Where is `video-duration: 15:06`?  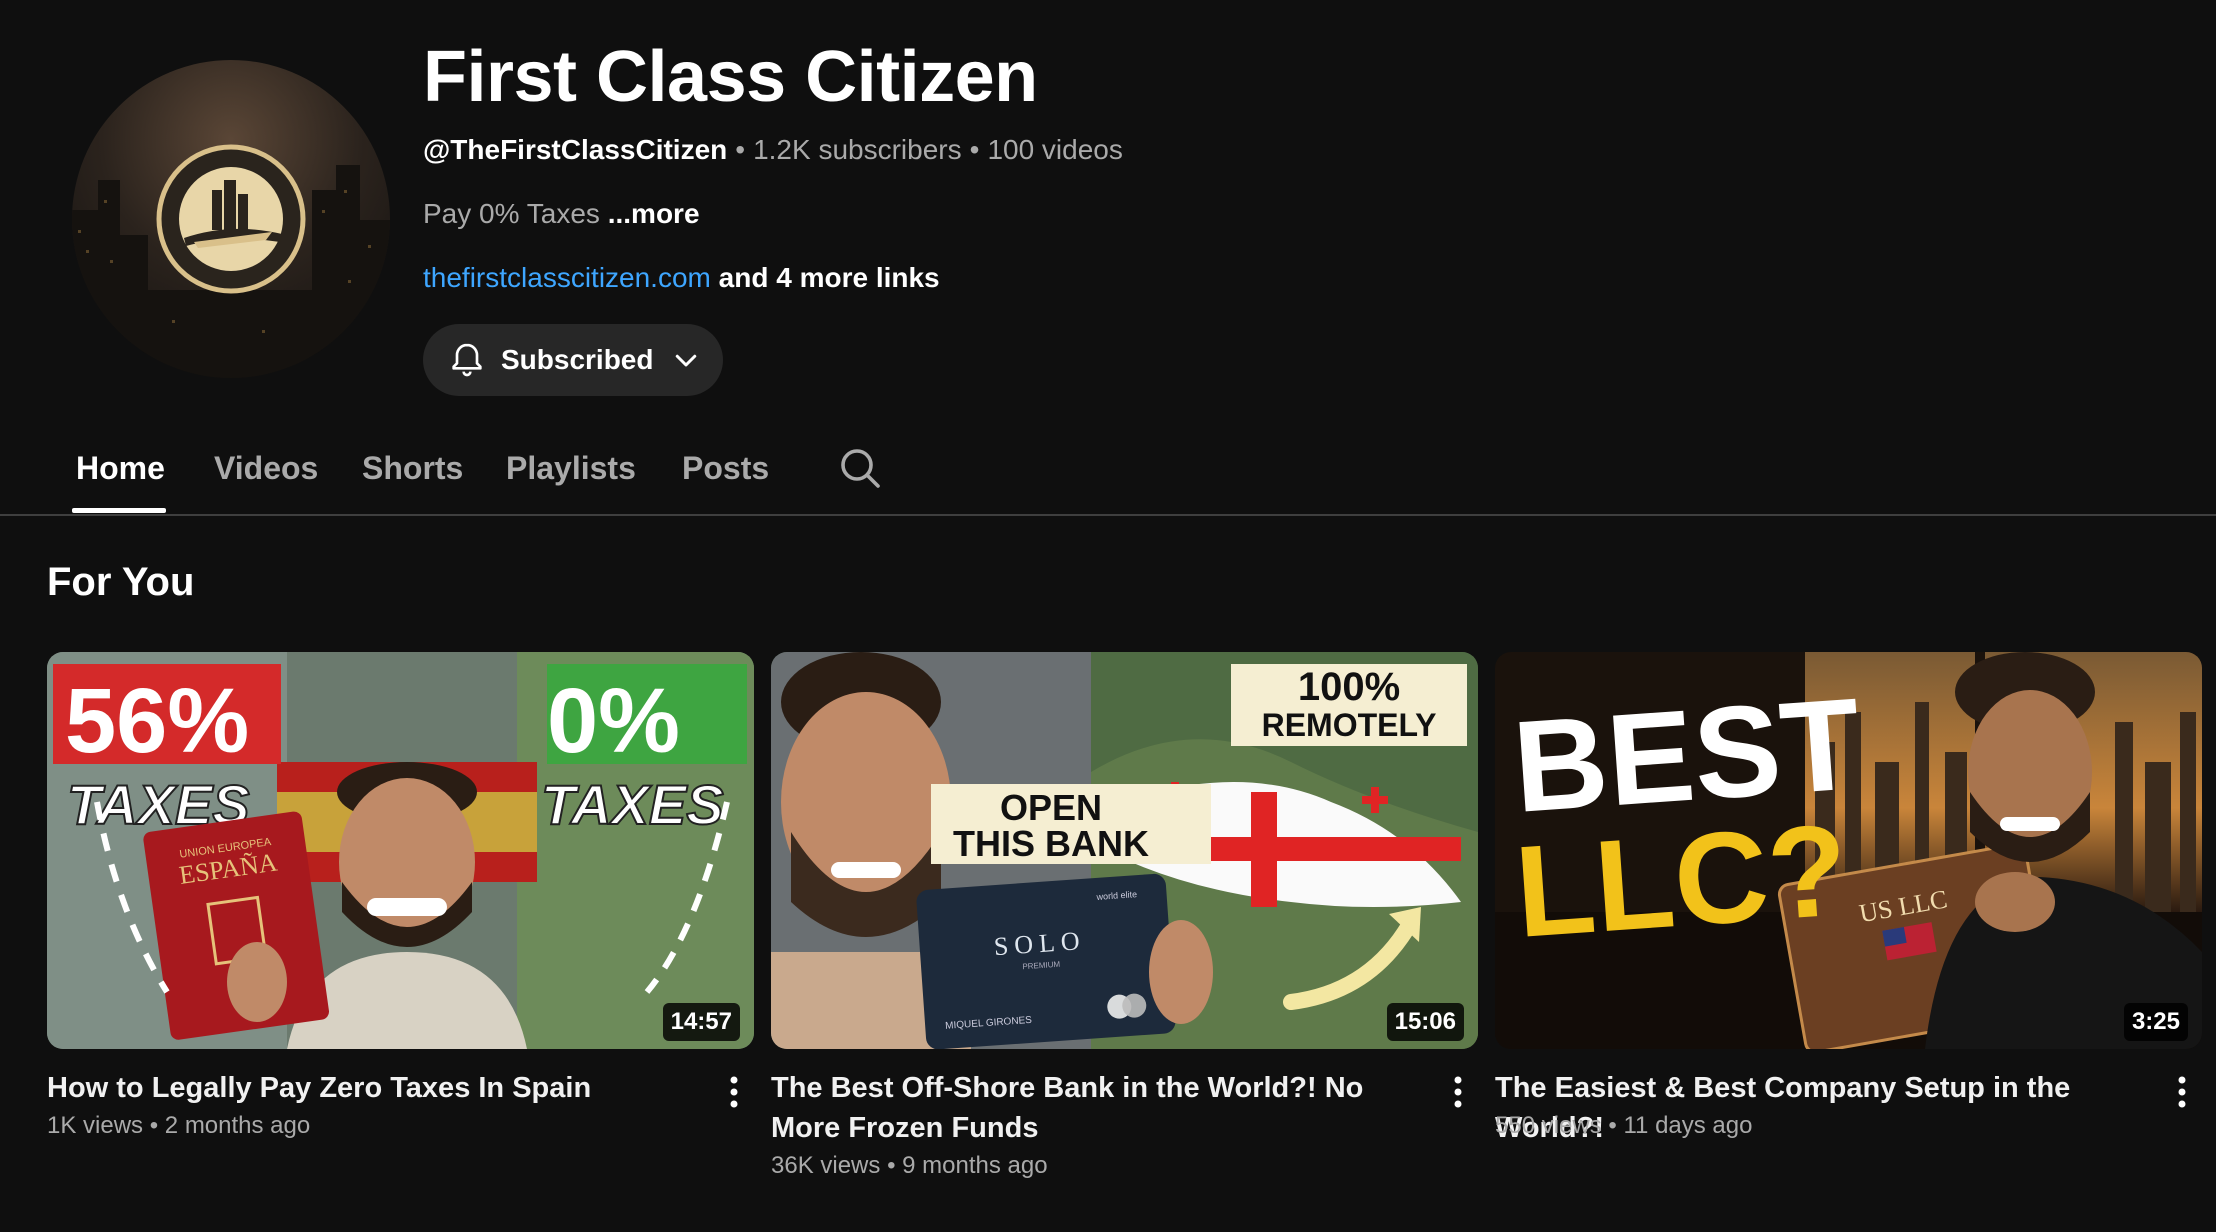
video-duration: 15:06 is located at coordinates (1425, 1022).